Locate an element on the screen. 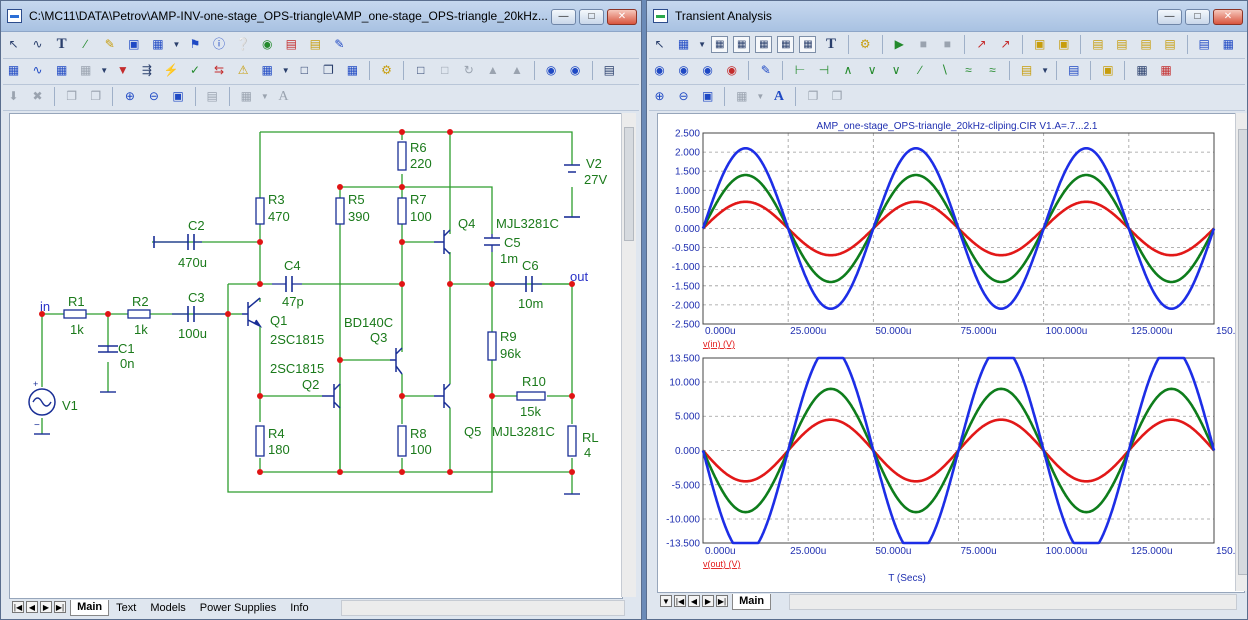 The height and width of the screenshot is (620, 1248). view-1-icon: ▤ is located at coordinates (1097, 44).